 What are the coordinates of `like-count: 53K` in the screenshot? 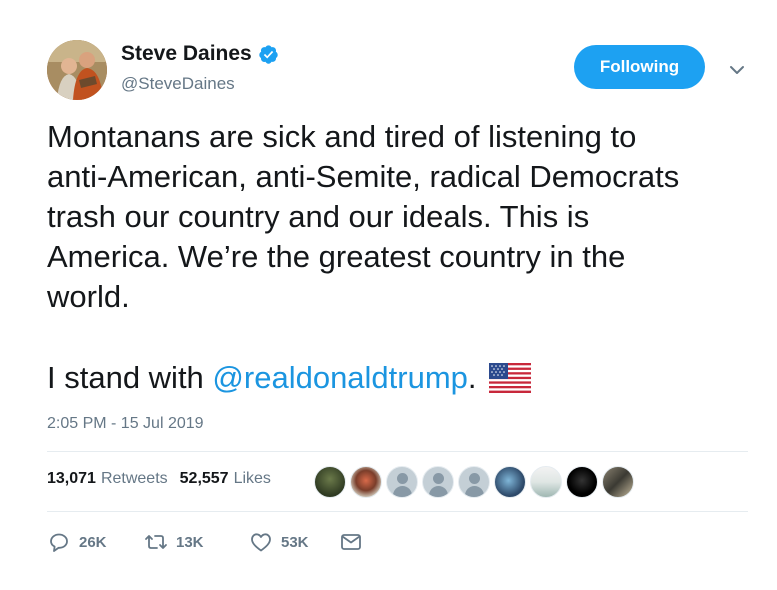 It's located at (295, 542).